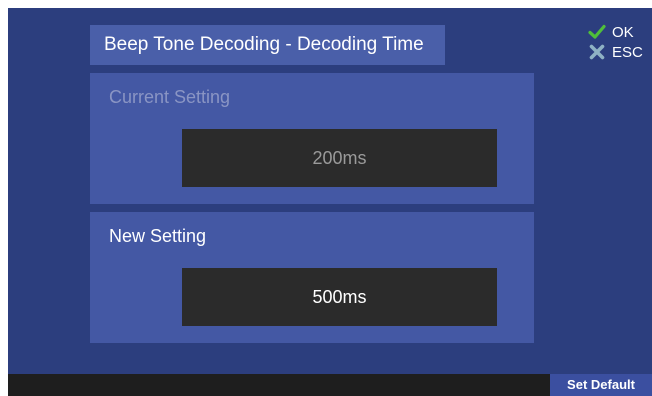 This screenshot has height=396, width=652. I want to click on softkey-group: OK ESC, so click(620, 42).